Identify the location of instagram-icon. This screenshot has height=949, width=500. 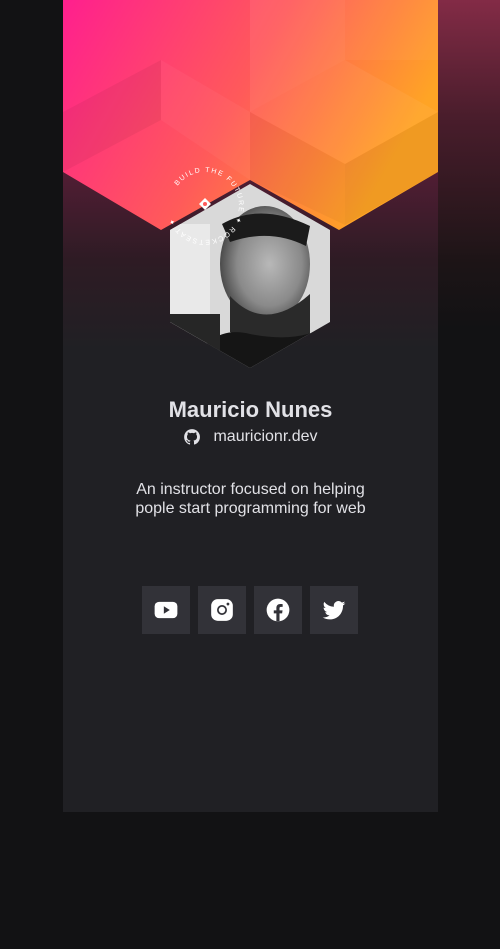
(222, 610).